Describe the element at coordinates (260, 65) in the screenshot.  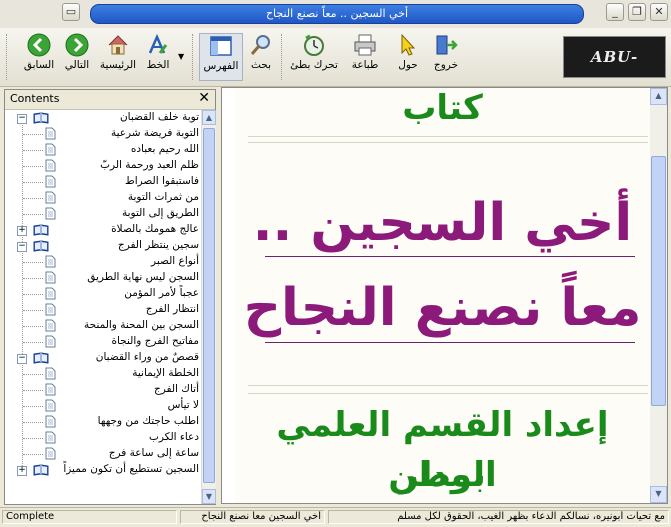
I see `search-label: بحث` at that location.